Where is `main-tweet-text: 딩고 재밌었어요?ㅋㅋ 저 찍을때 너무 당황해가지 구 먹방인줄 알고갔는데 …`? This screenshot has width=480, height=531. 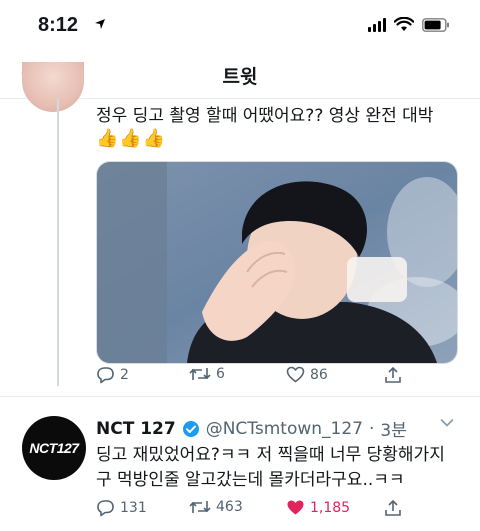 main-tweet-text: 딩고 재밌었어요?ㅋㅋ 저 찍을때 너무 당황해가지 구 먹방인줄 알고갔는데 … is located at coordinates (281, 468).